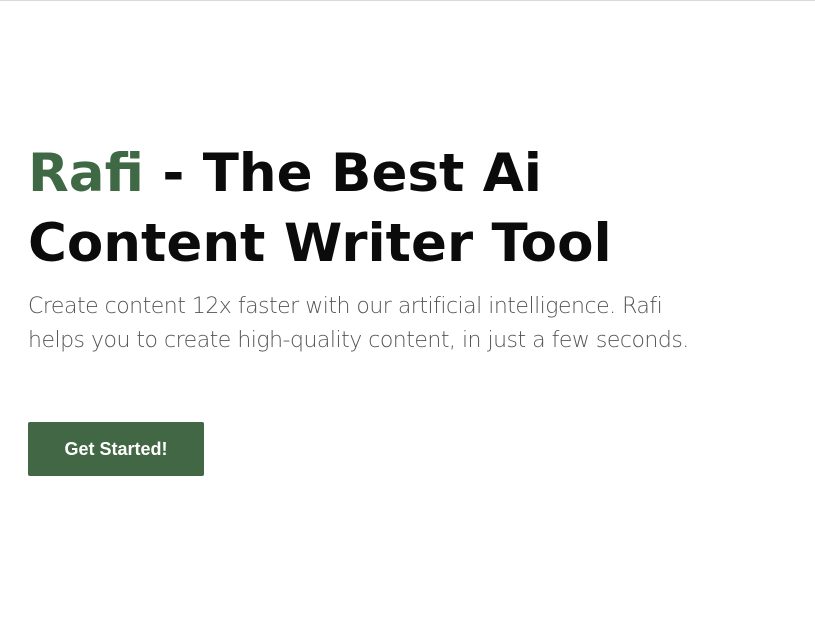 The width and height of the screenshot is (815, 632). I want to click on get-started-button: Get Started!, so click(116, 449).